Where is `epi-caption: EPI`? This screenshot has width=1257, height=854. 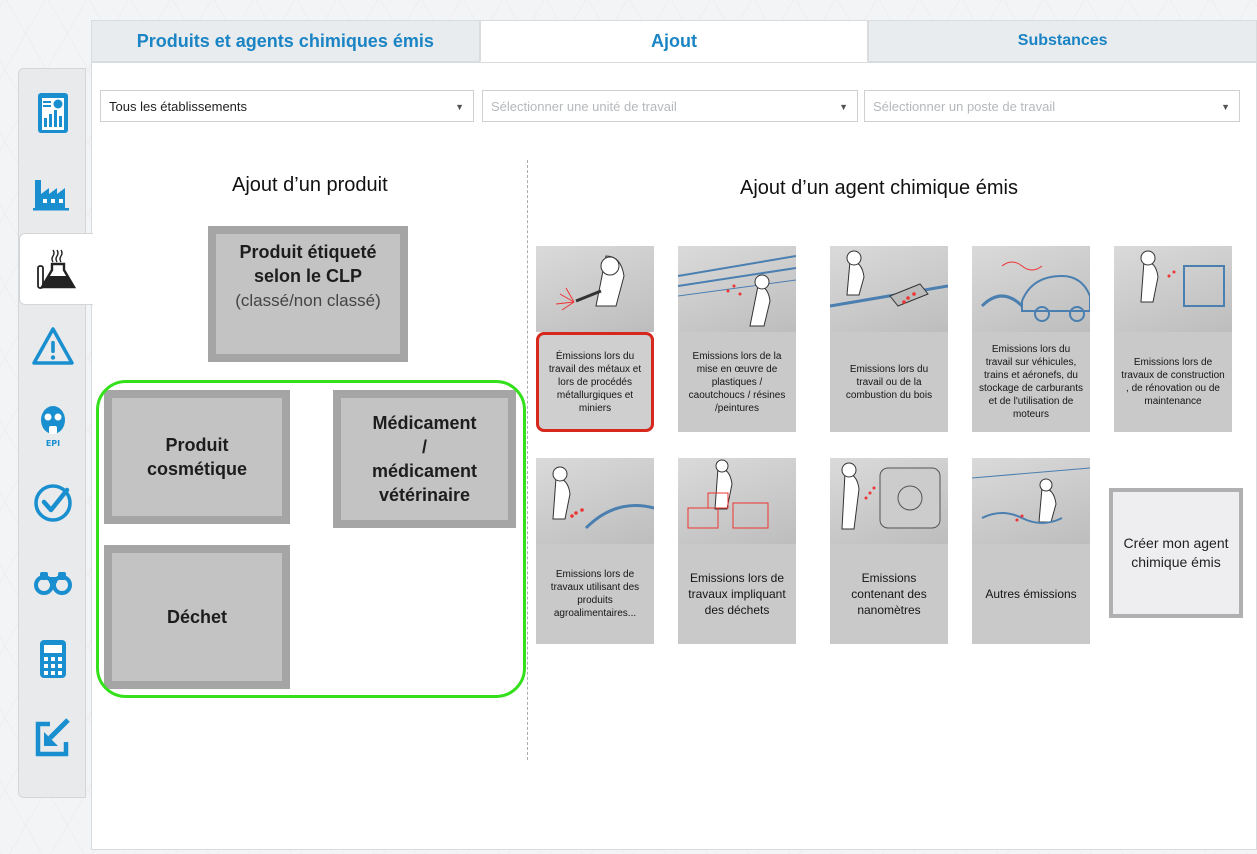 epi-caption: EPI is located at coordinates (53, 443).